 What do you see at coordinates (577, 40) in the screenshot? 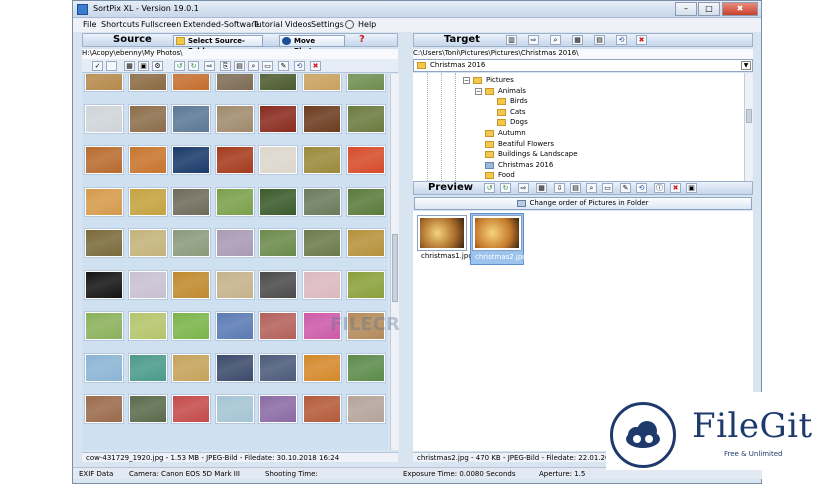
I see `refresh-folder-icon: ▦` at bounding box center [577, 40].